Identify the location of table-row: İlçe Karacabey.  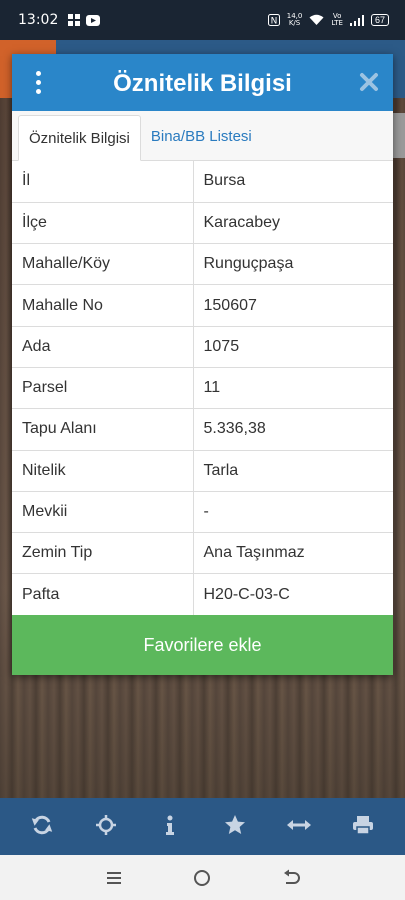
(202, 223).